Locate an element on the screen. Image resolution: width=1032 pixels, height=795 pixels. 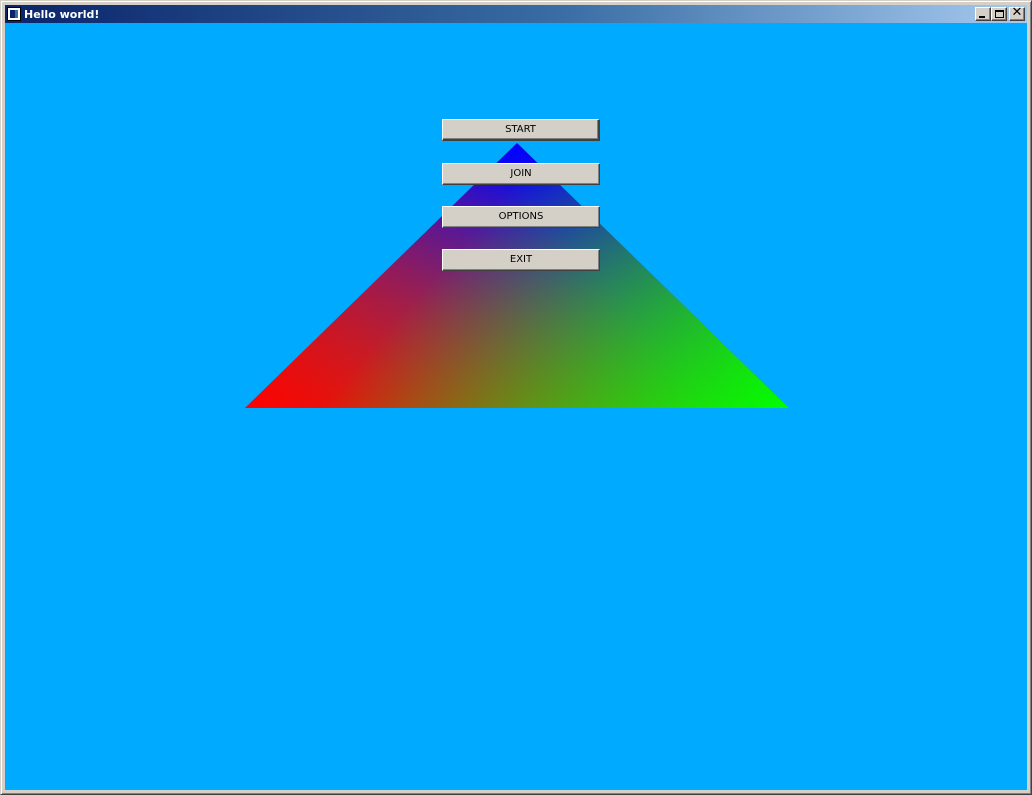
title-bar: Hello world! ✕ is located at coordinates (516, 14).